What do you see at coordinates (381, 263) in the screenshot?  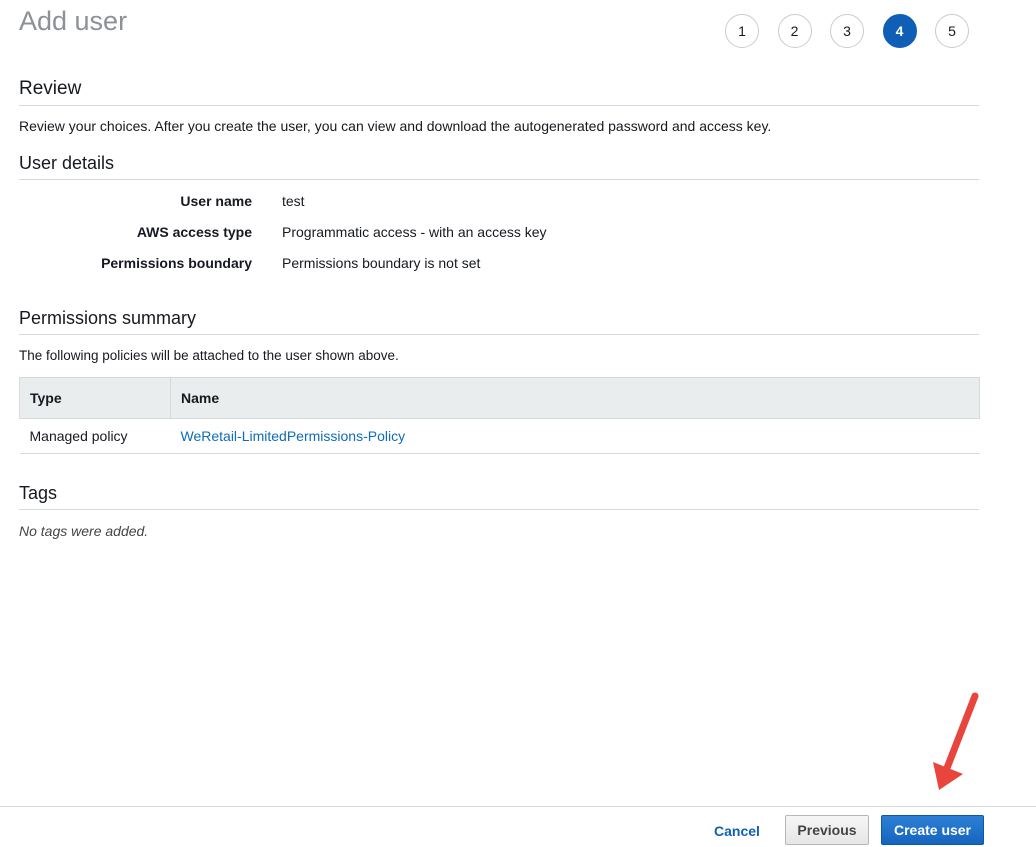 I see `detail-value: Permissions boundary is not set` at bounding box center [381, 263].